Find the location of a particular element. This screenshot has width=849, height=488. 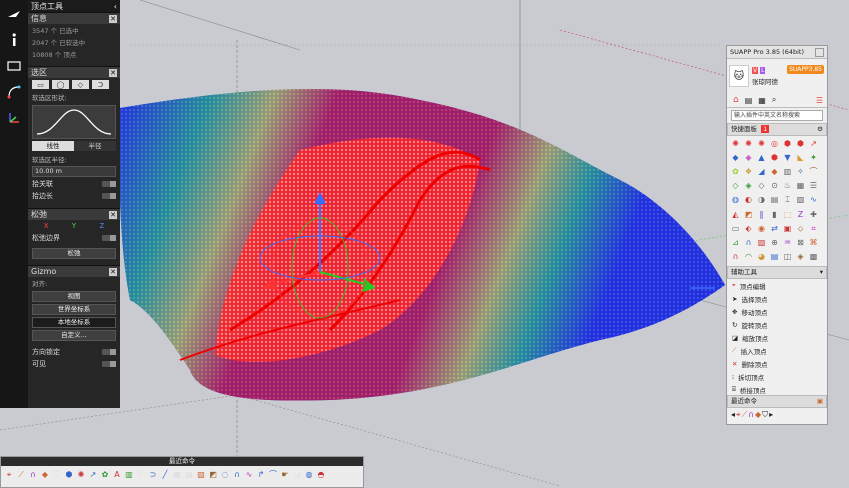

plane-icon: ◿ is located at coordinates (297, 474).